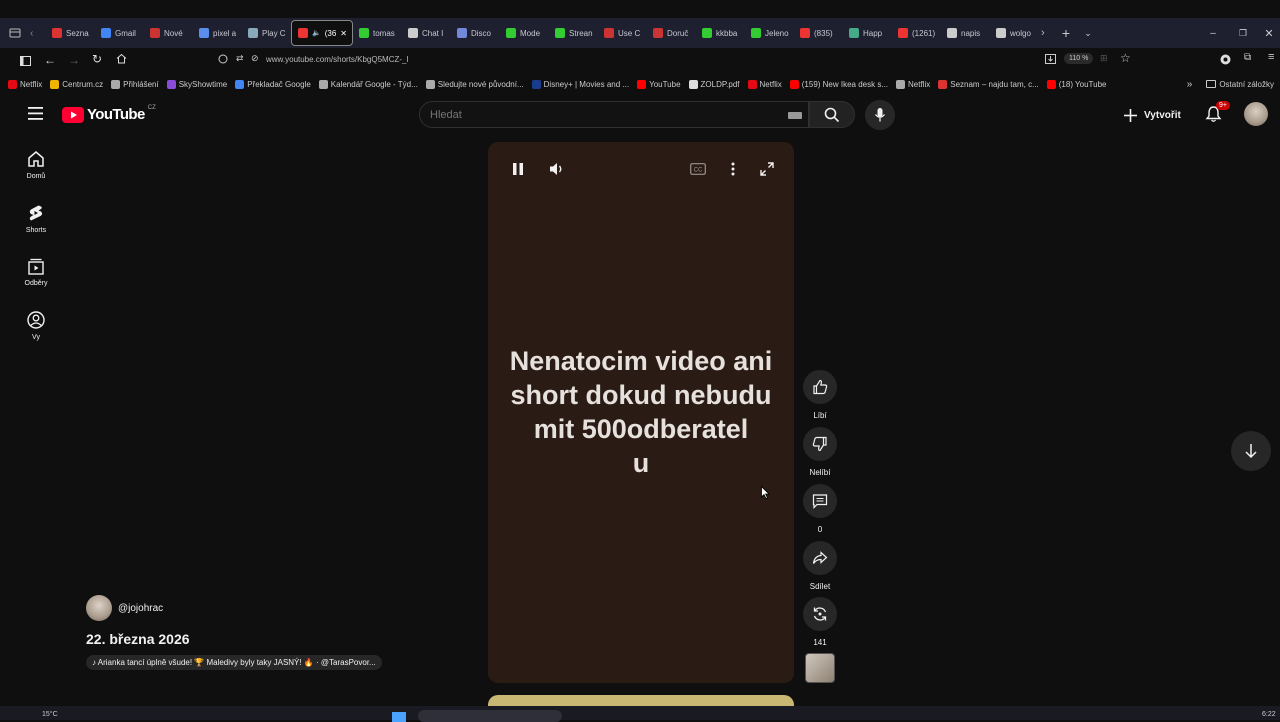 The image size is (1280, 722). I want to click on browser-tab: (835), so click(818, 33).